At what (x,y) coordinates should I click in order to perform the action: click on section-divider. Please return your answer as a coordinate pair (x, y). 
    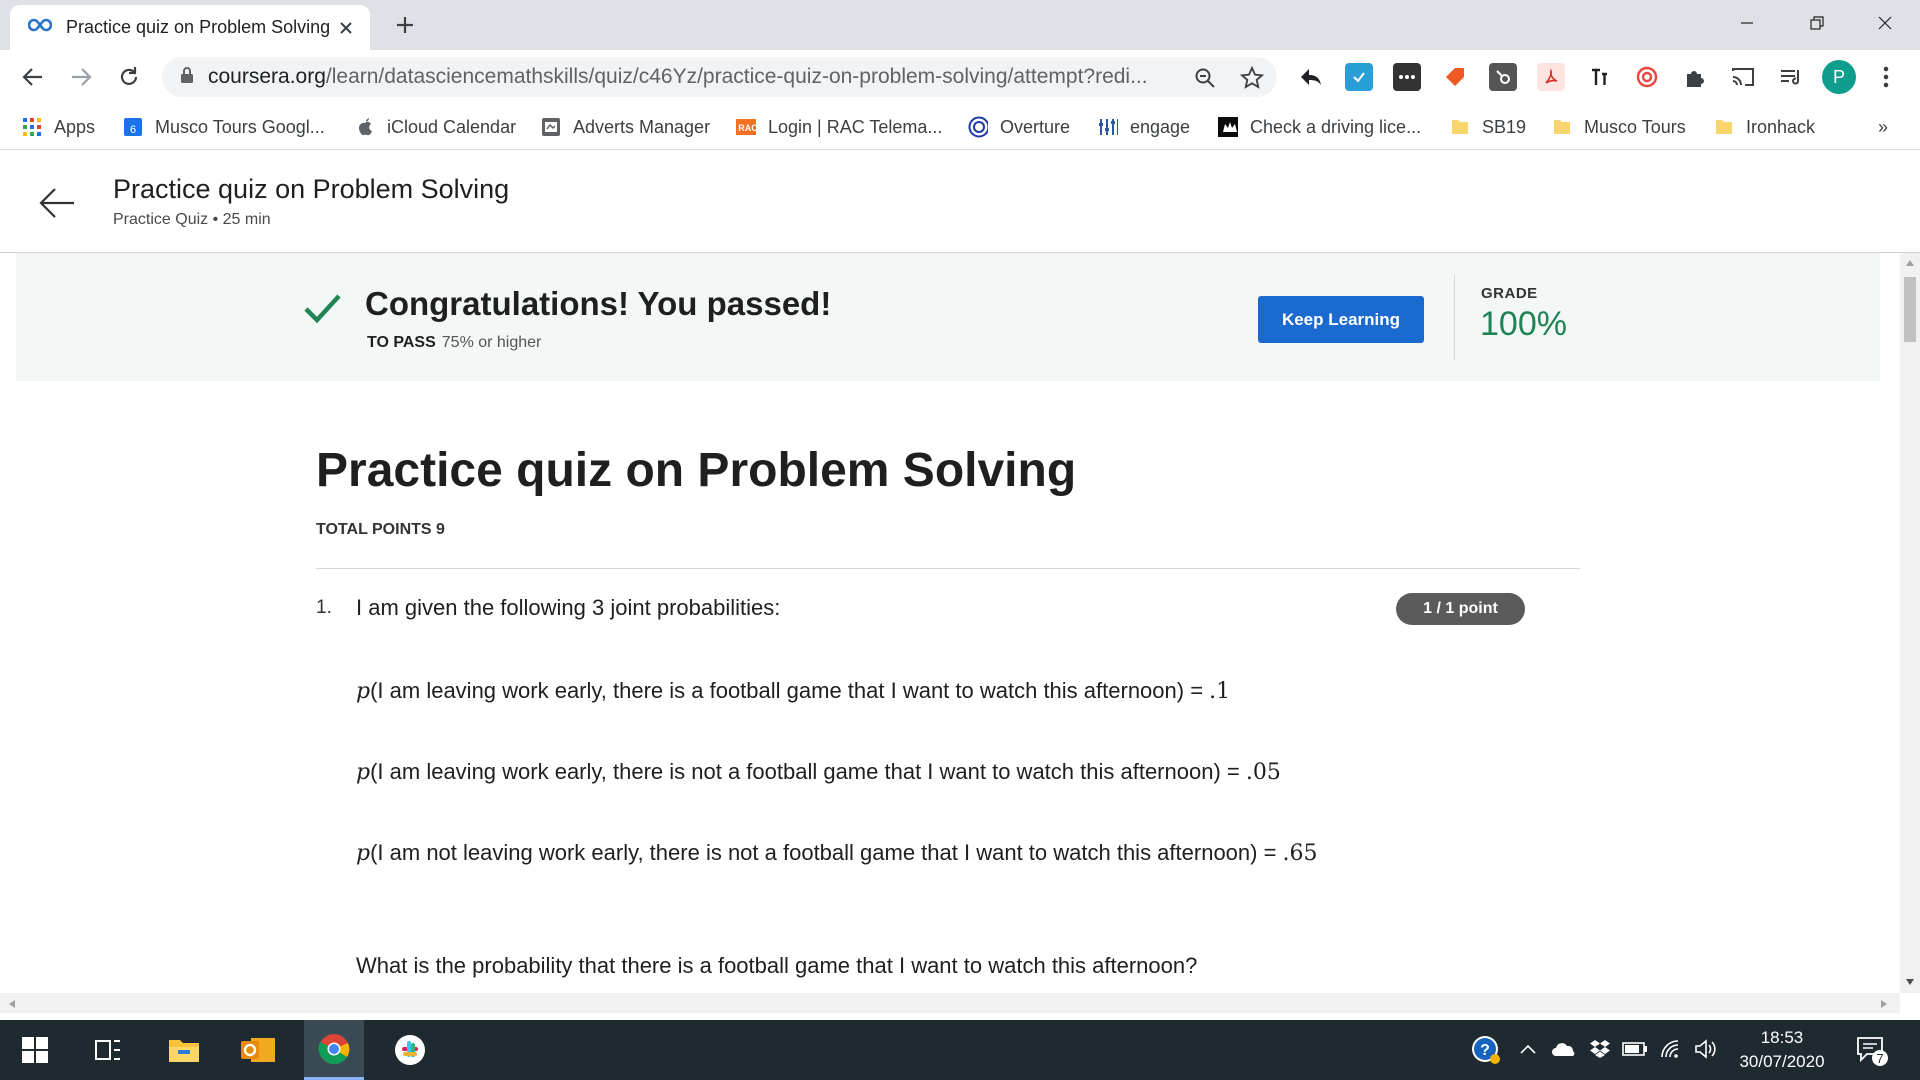
    Looking at the image, I should click on (948, 568).